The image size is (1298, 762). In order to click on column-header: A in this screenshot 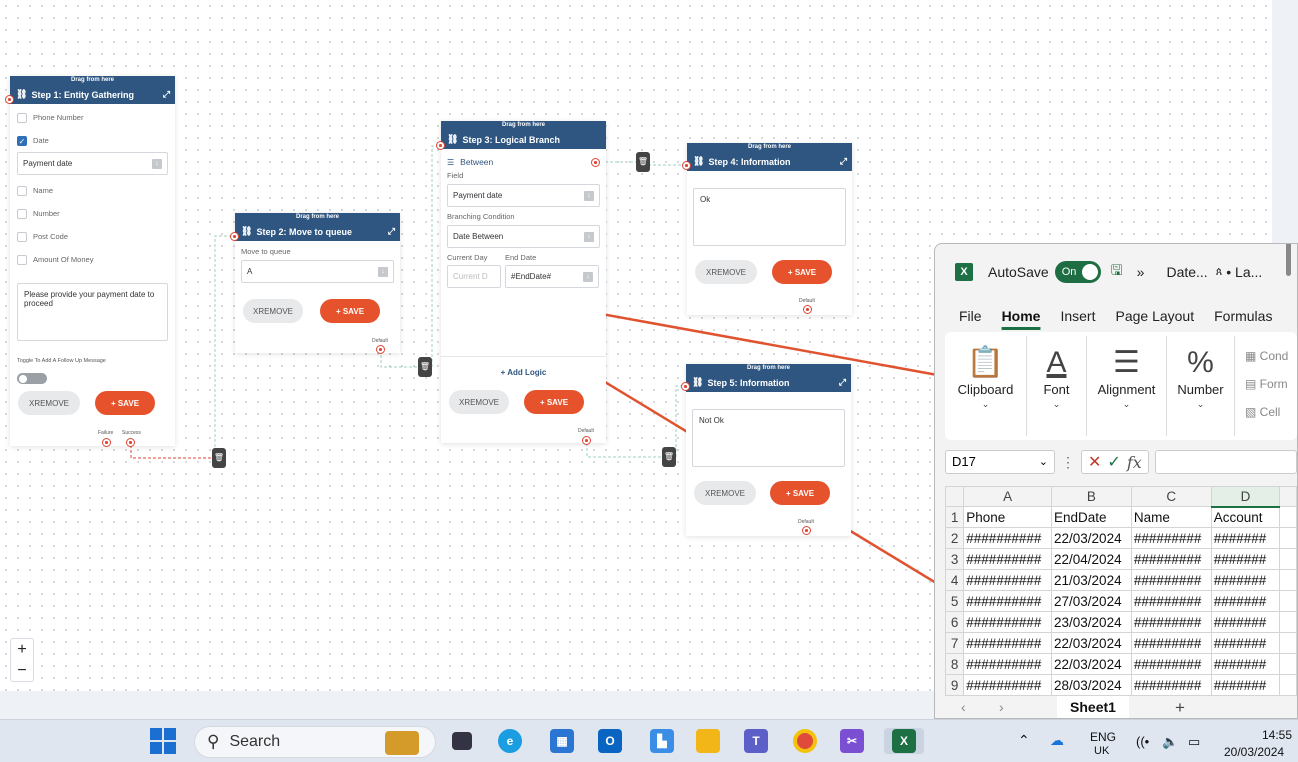, I will do `click(1008, 496)`.